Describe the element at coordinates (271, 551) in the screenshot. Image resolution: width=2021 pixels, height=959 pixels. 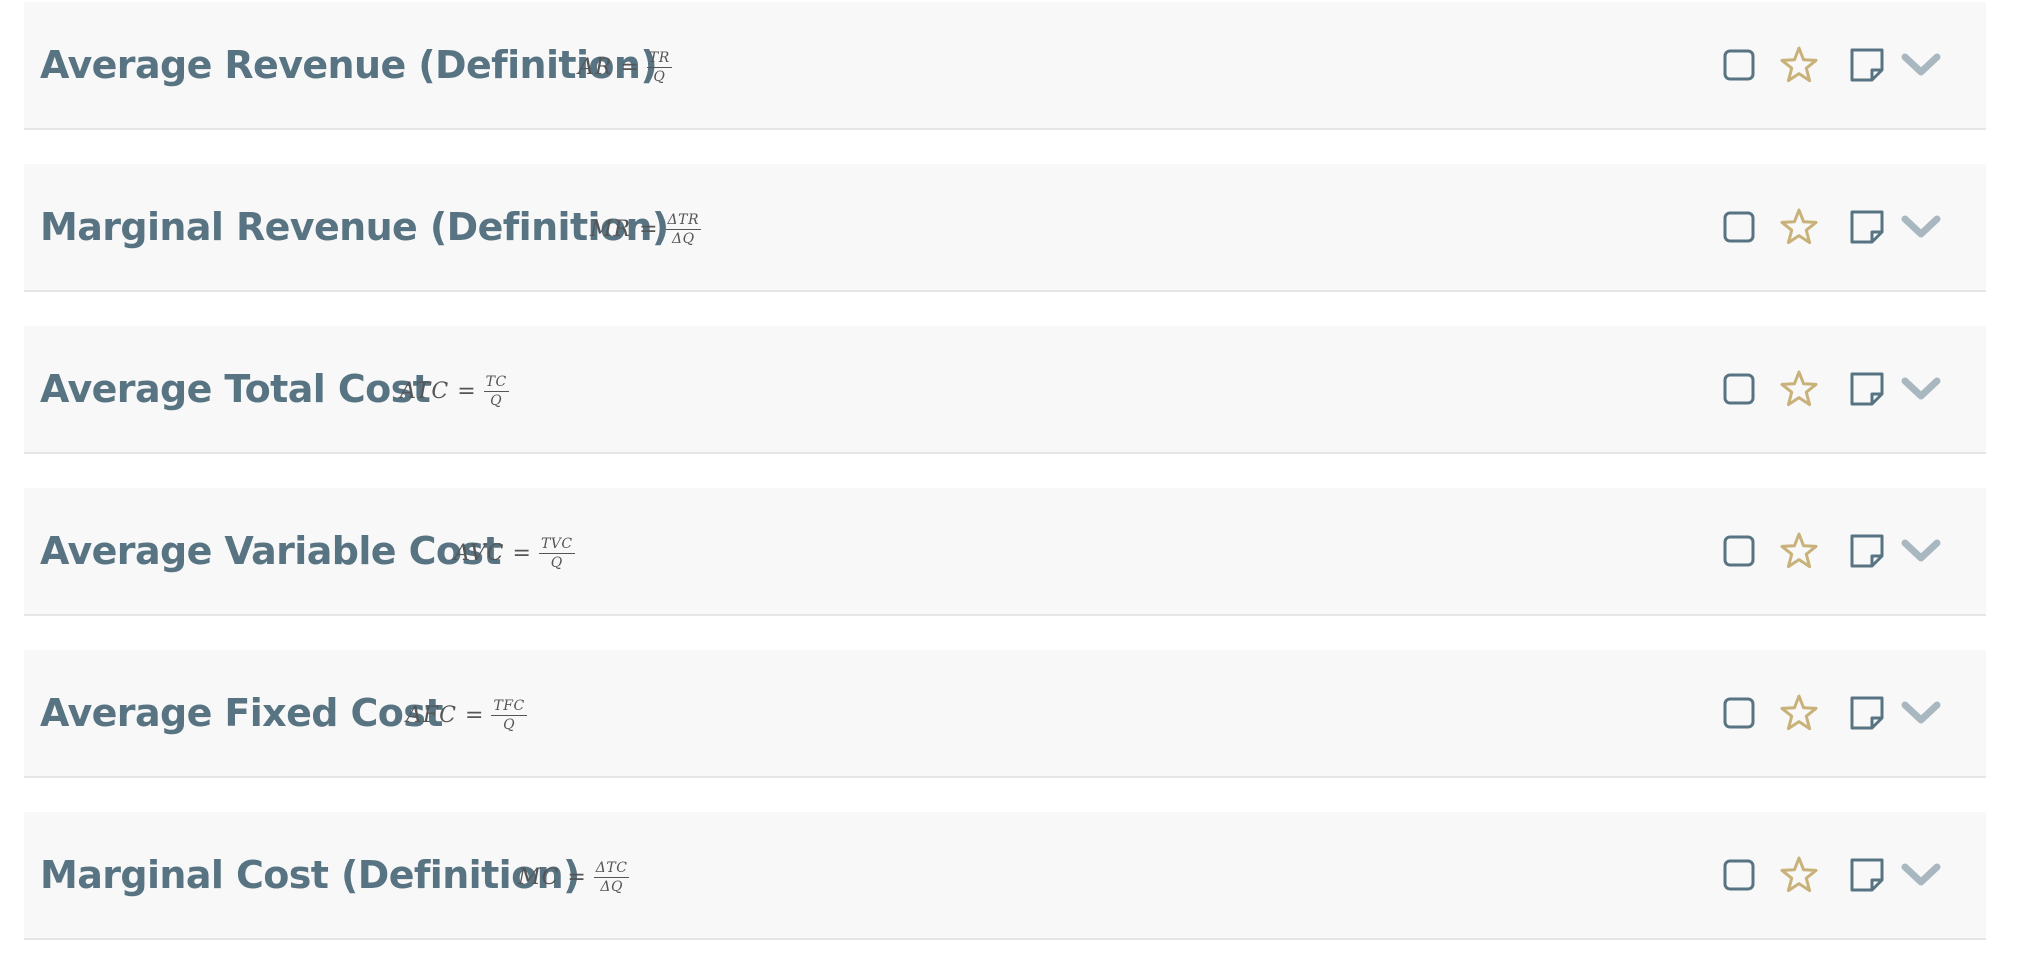
I see `item-title: Average Variable Cost` at that location.